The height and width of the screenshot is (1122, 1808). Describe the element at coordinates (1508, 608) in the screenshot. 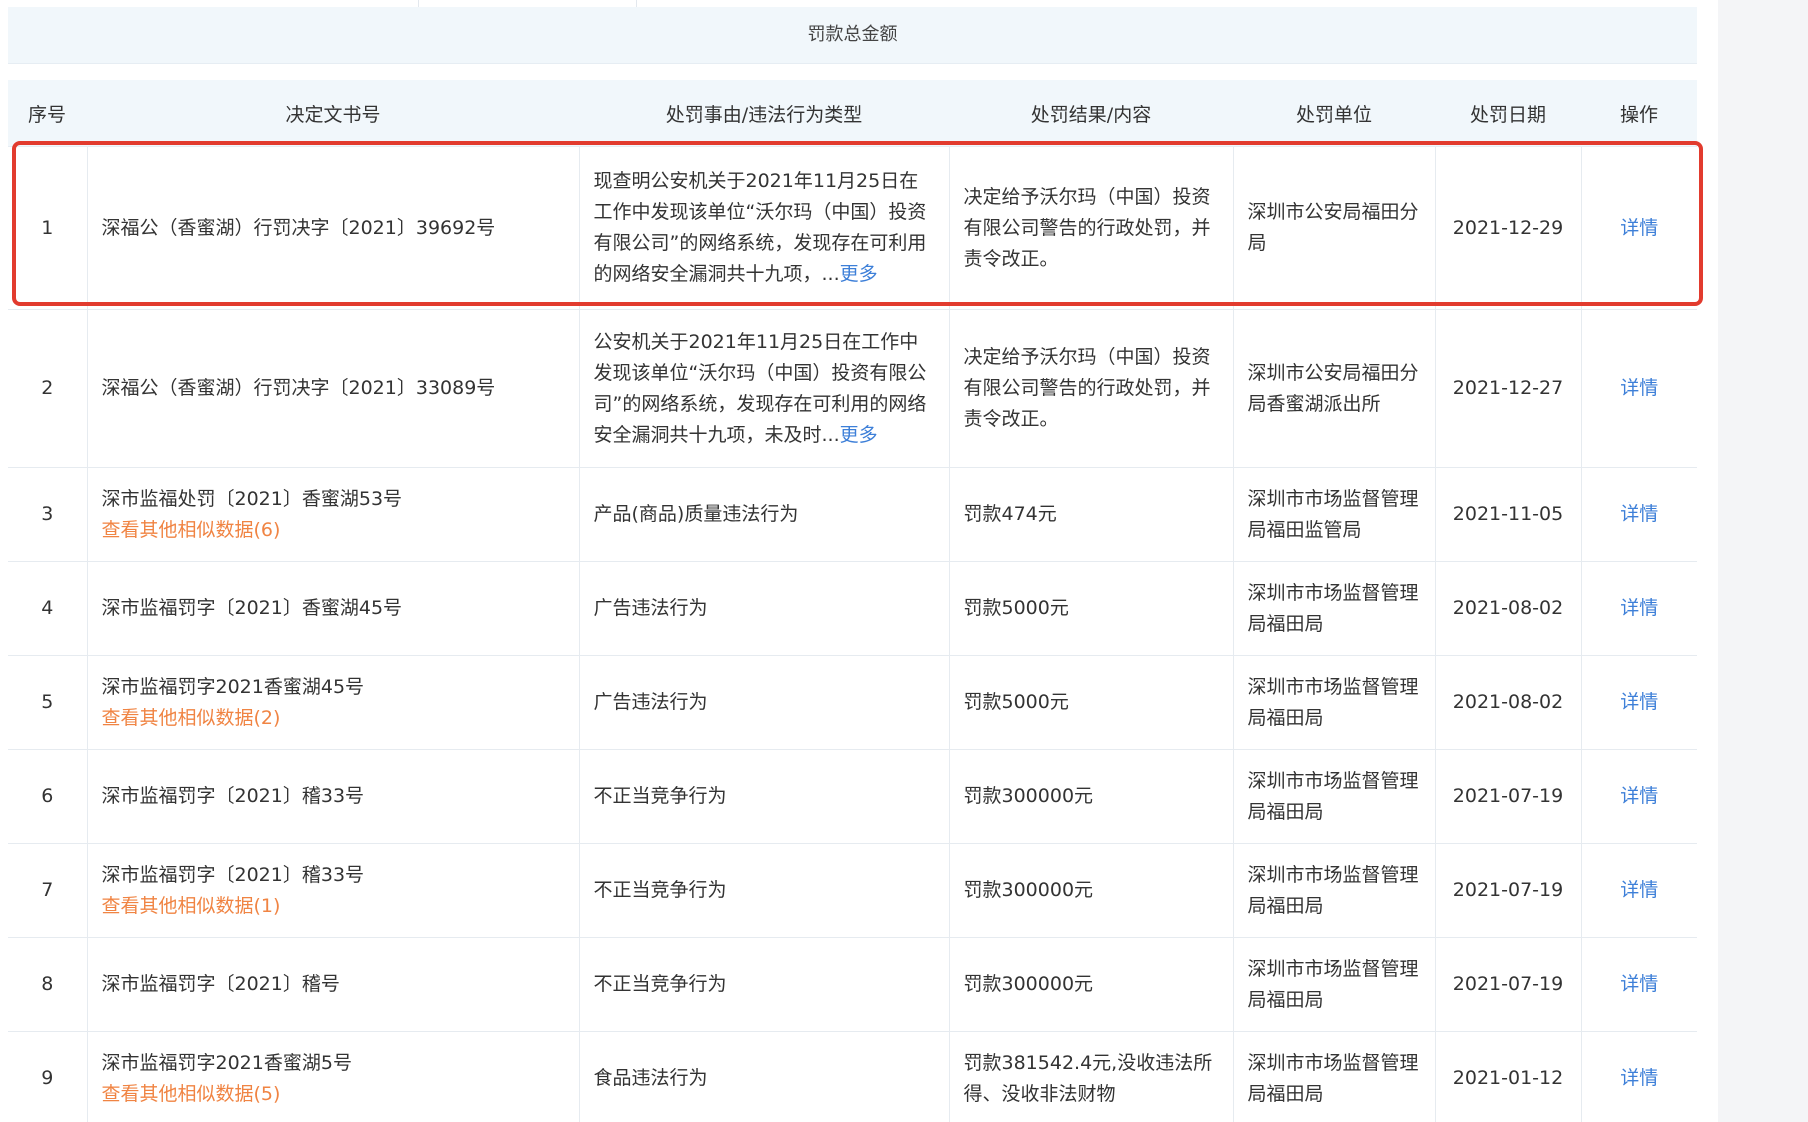

I see `row-date: 2021-08-02` at that location.